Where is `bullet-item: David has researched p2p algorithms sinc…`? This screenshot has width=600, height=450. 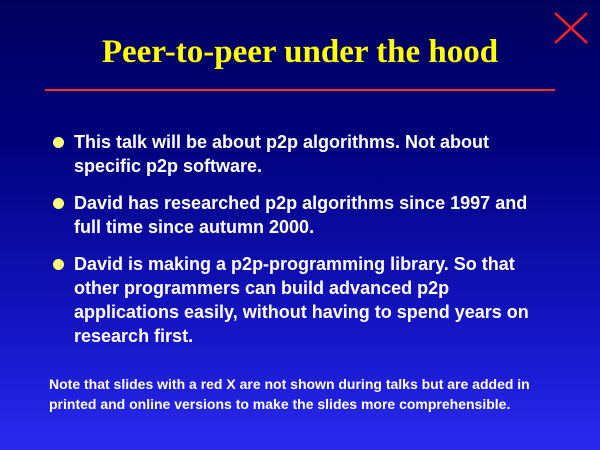
bullet-item: David has researched p2p algorithms sinc… is located at coordinates (303, 215).